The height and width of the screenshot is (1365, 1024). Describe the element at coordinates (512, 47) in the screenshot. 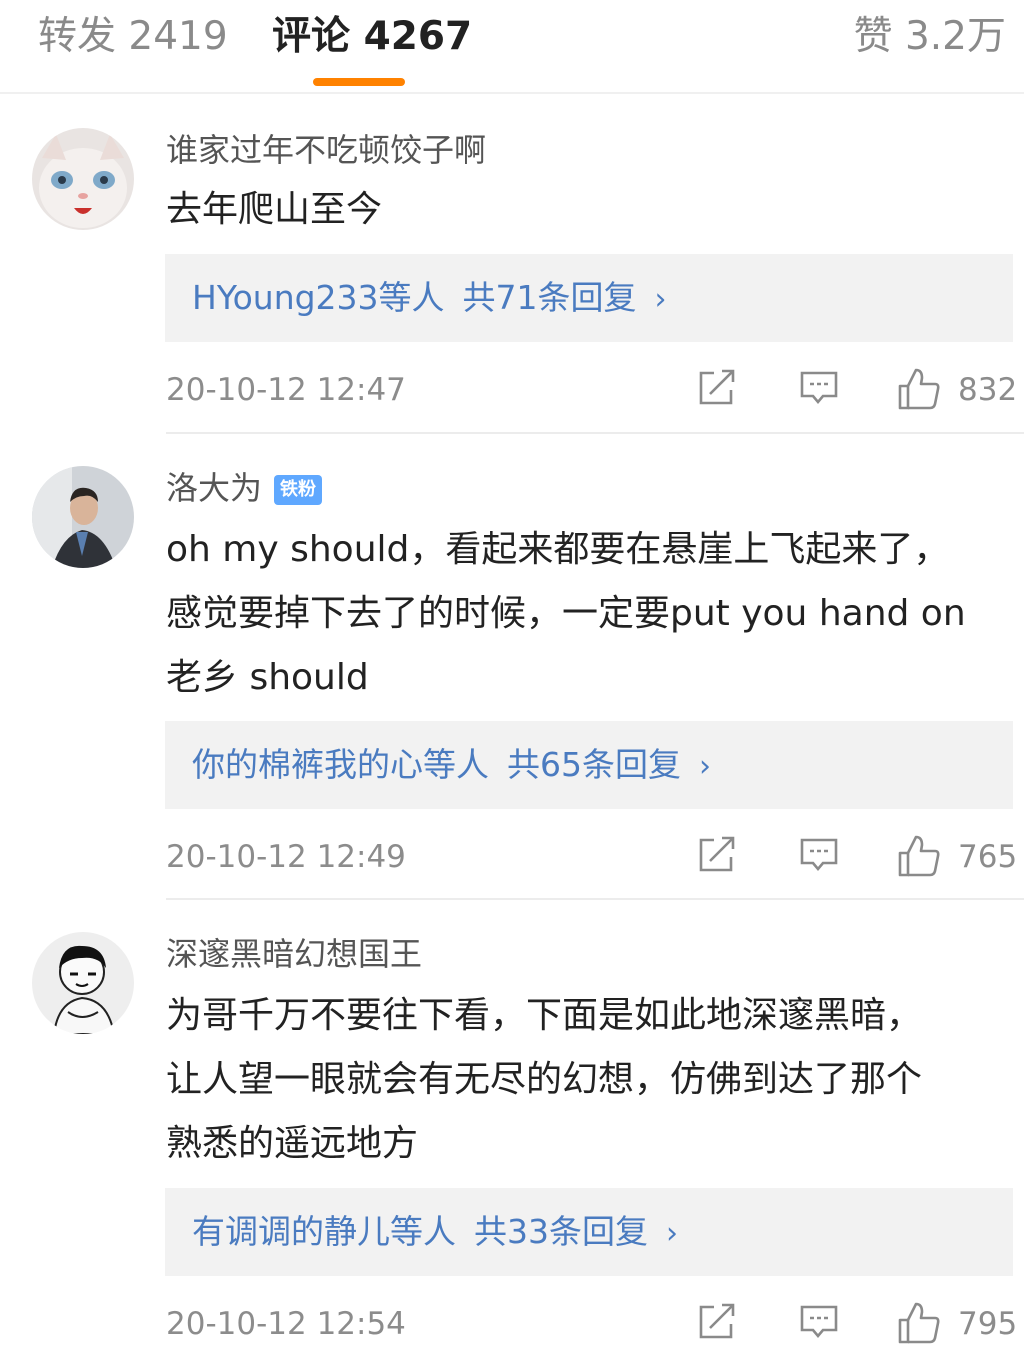

I see `tab-bar: 转发 2419 评论 4267 赞 3.2万` at that location.